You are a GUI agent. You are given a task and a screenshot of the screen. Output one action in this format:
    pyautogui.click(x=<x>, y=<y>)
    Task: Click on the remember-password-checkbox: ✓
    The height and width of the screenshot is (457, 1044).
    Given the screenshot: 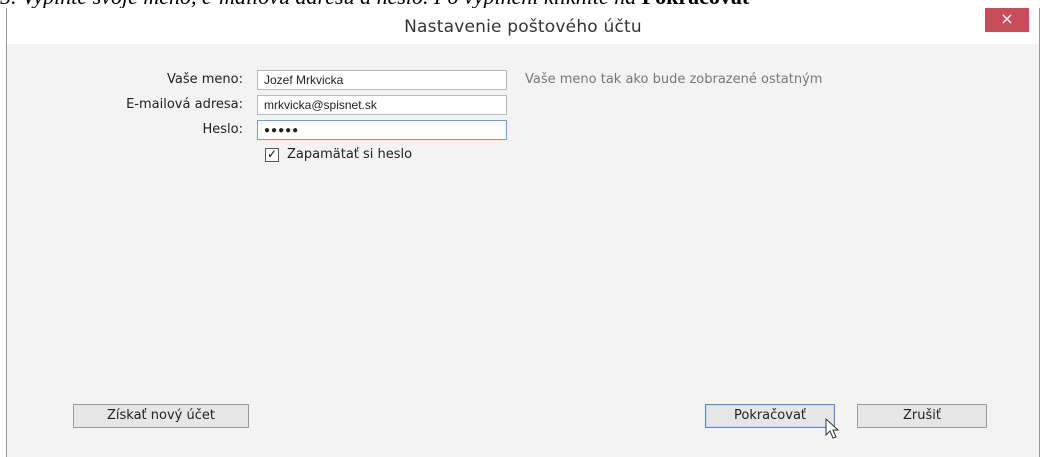 What is the action you would take?
    pyautogui.click(x=272, y=155)
    